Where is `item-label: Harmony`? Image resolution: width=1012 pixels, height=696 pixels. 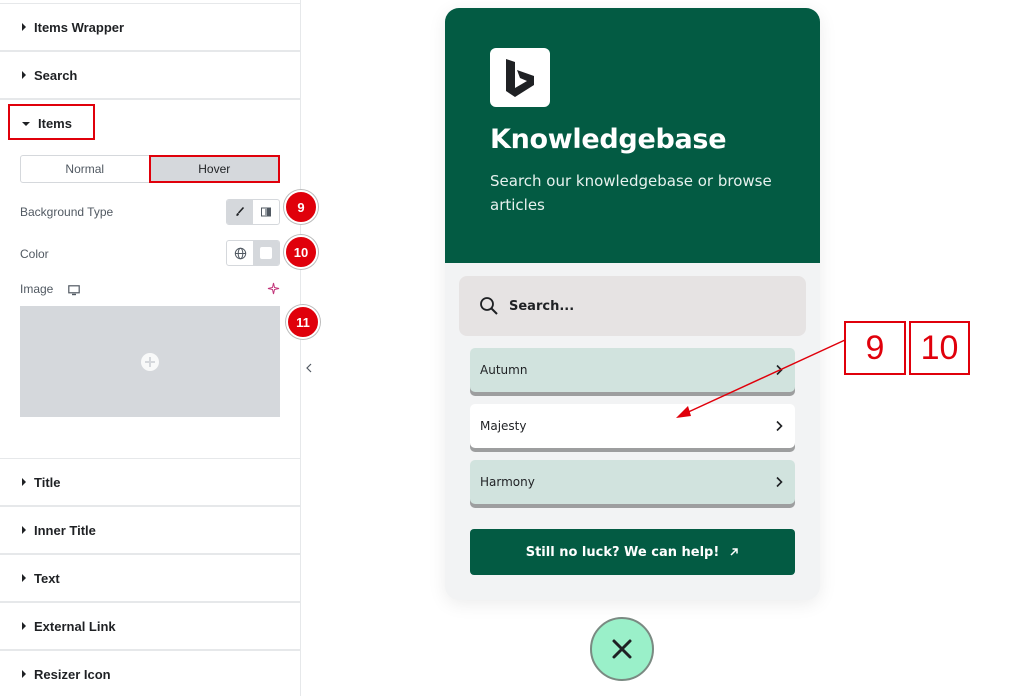 item-label: Harmony is located at coordinates (507, 482).